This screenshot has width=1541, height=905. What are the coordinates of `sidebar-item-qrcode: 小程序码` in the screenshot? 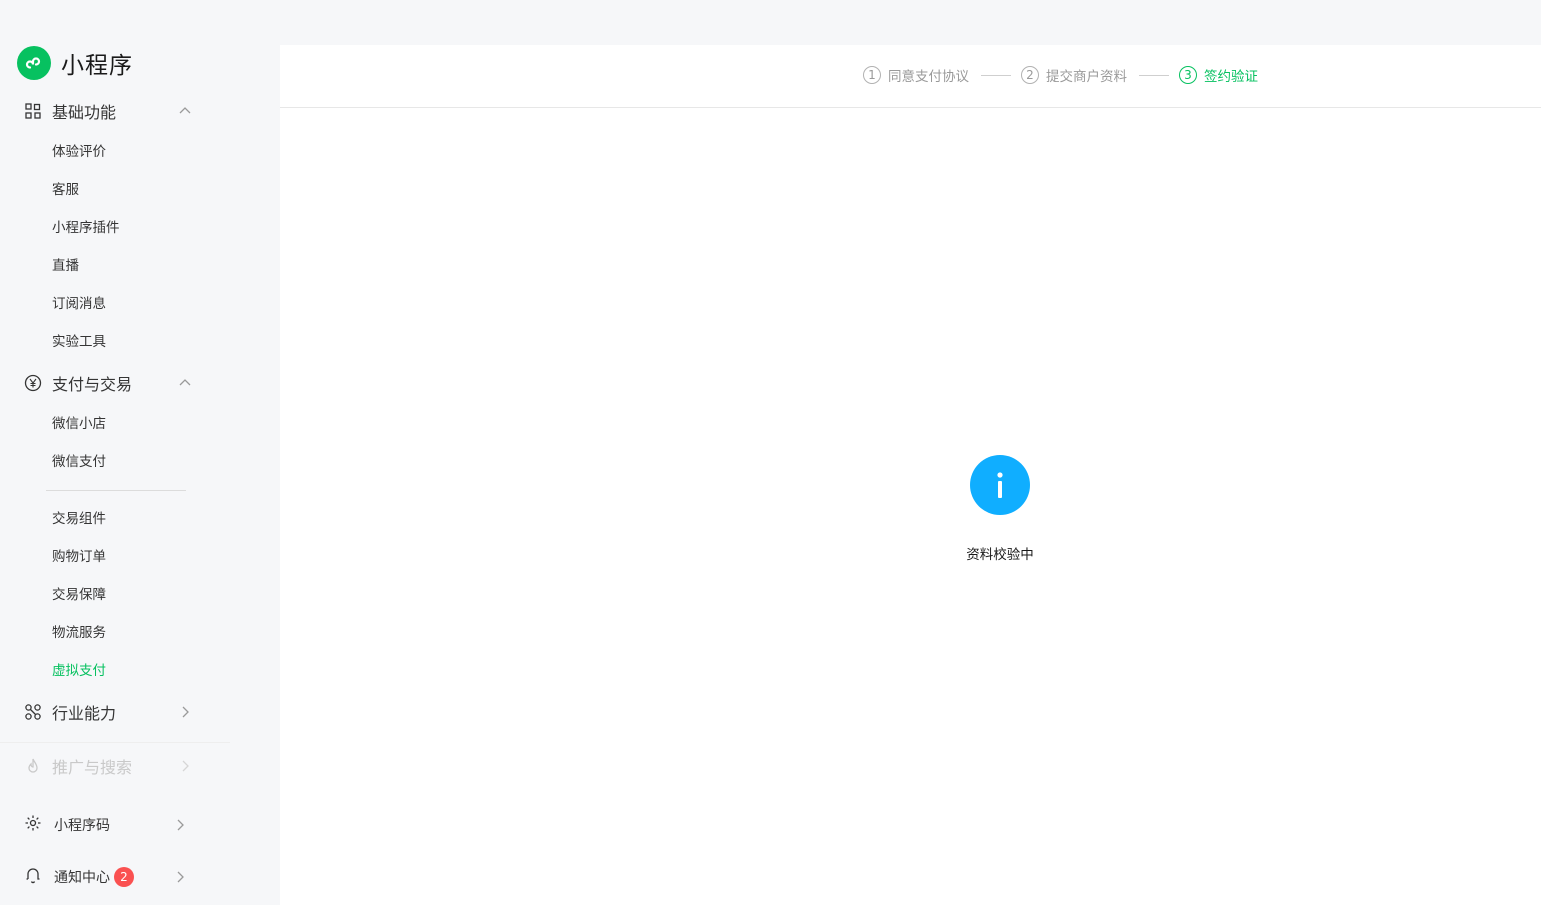 It's located at (106, 825).